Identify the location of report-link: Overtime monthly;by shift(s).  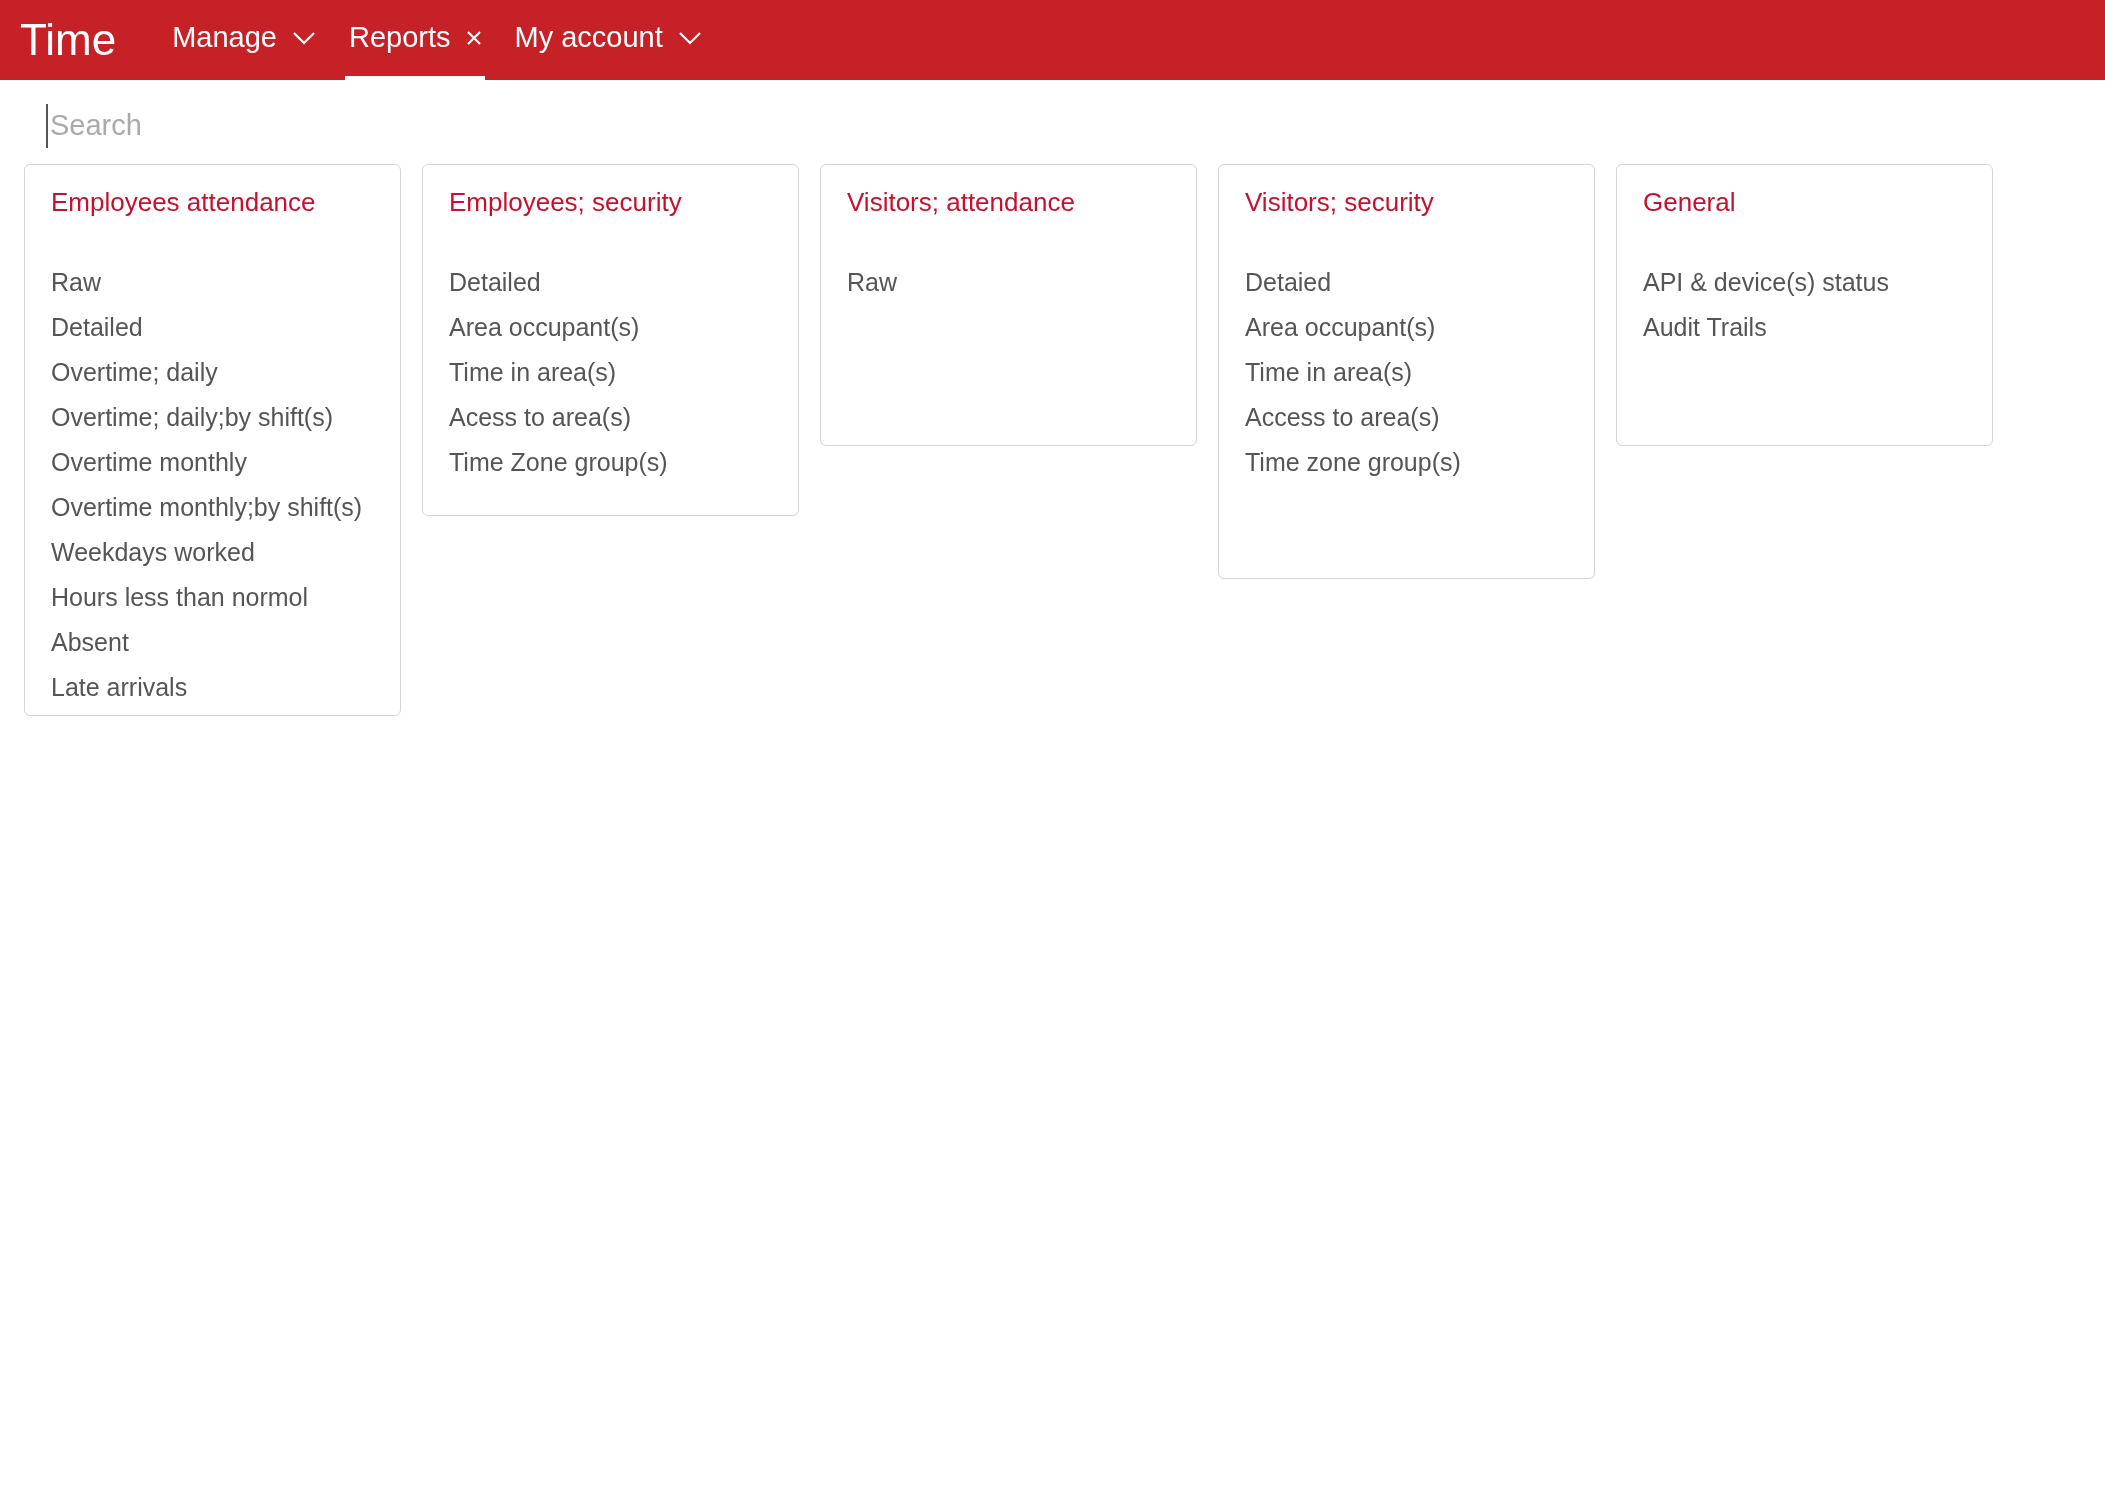
(212, 507).